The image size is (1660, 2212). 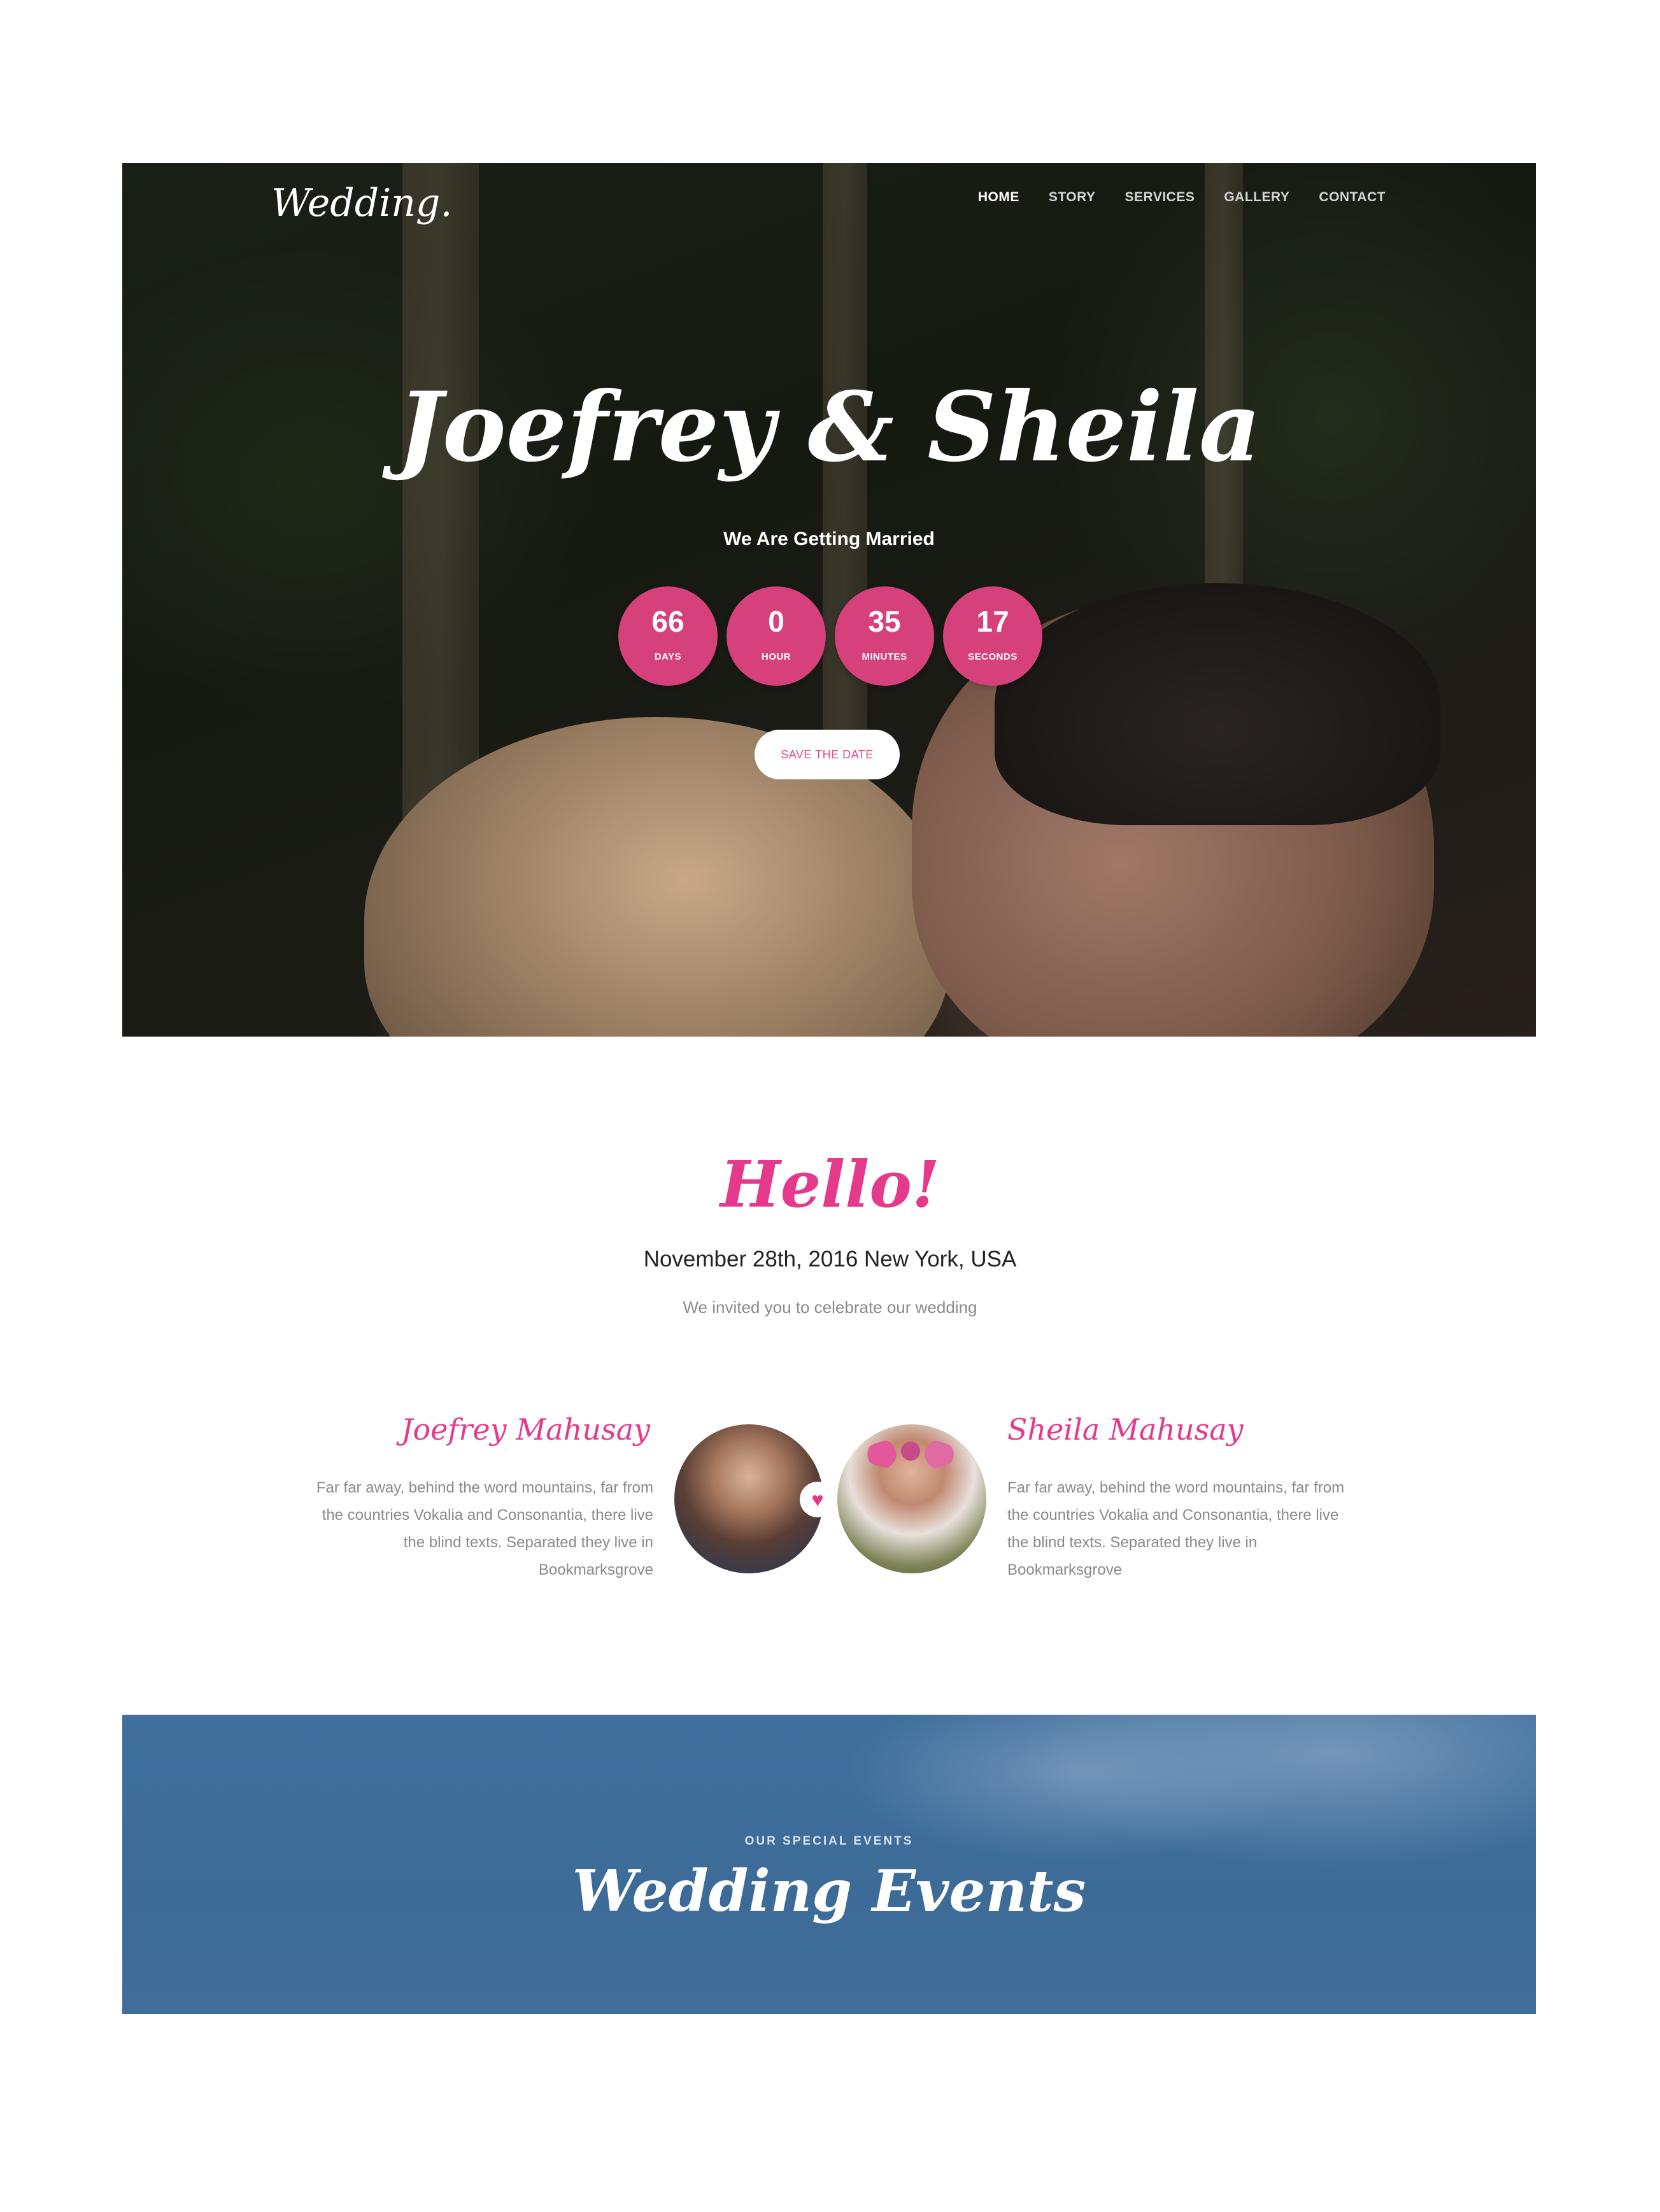 What do you see at coordinates (818, 1499) in the screenshot?
I see `heart-icon: ♥` at bounding box center [818, 1499].